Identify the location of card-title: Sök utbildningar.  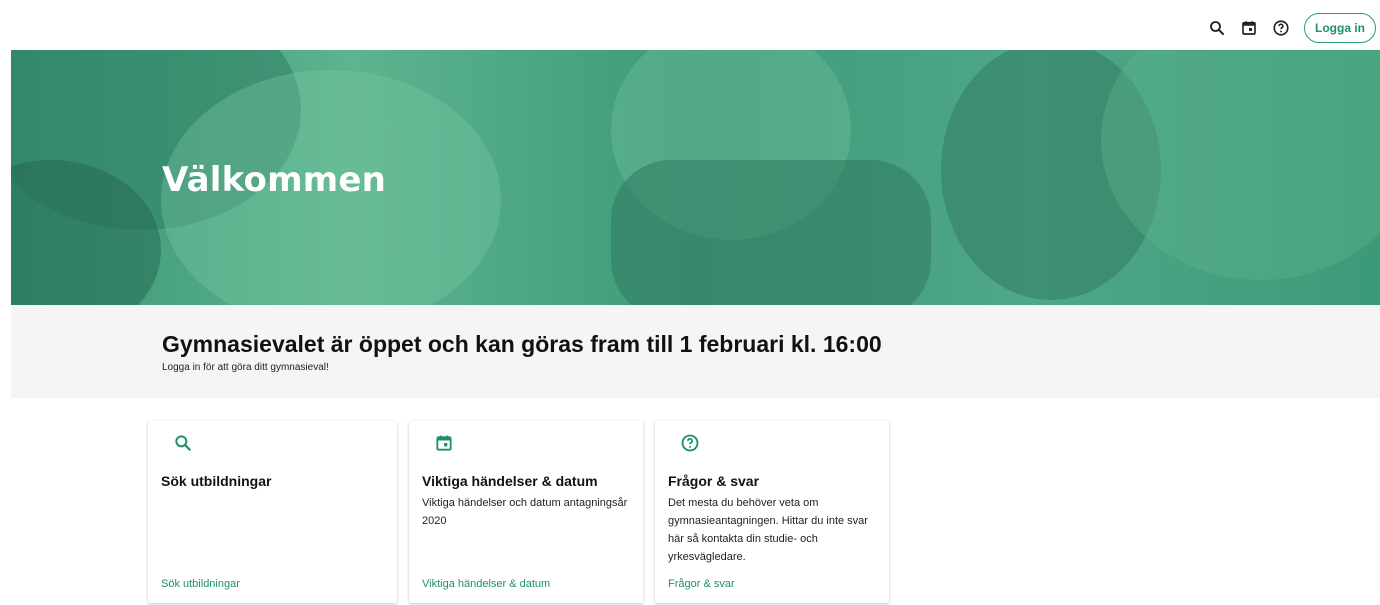
(216, 481).